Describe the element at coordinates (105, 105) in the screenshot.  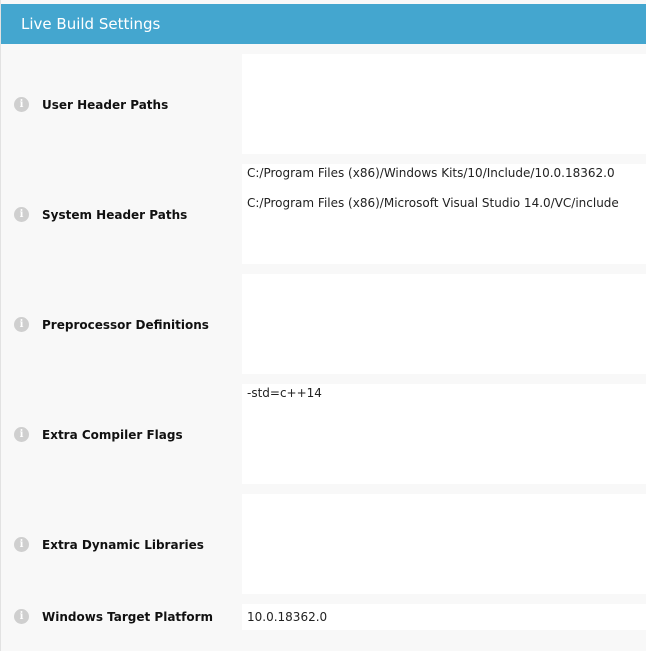
I see `setting-label: User Header Paths` at that location.